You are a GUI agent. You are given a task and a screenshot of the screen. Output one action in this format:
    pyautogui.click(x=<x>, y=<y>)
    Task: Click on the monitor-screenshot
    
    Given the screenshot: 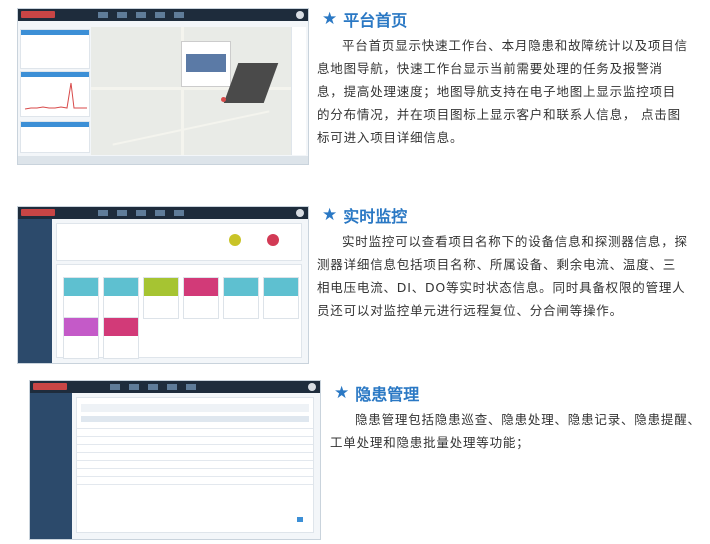 What is the action you would take?
    pyautogui.click(x=163, y=285)
    